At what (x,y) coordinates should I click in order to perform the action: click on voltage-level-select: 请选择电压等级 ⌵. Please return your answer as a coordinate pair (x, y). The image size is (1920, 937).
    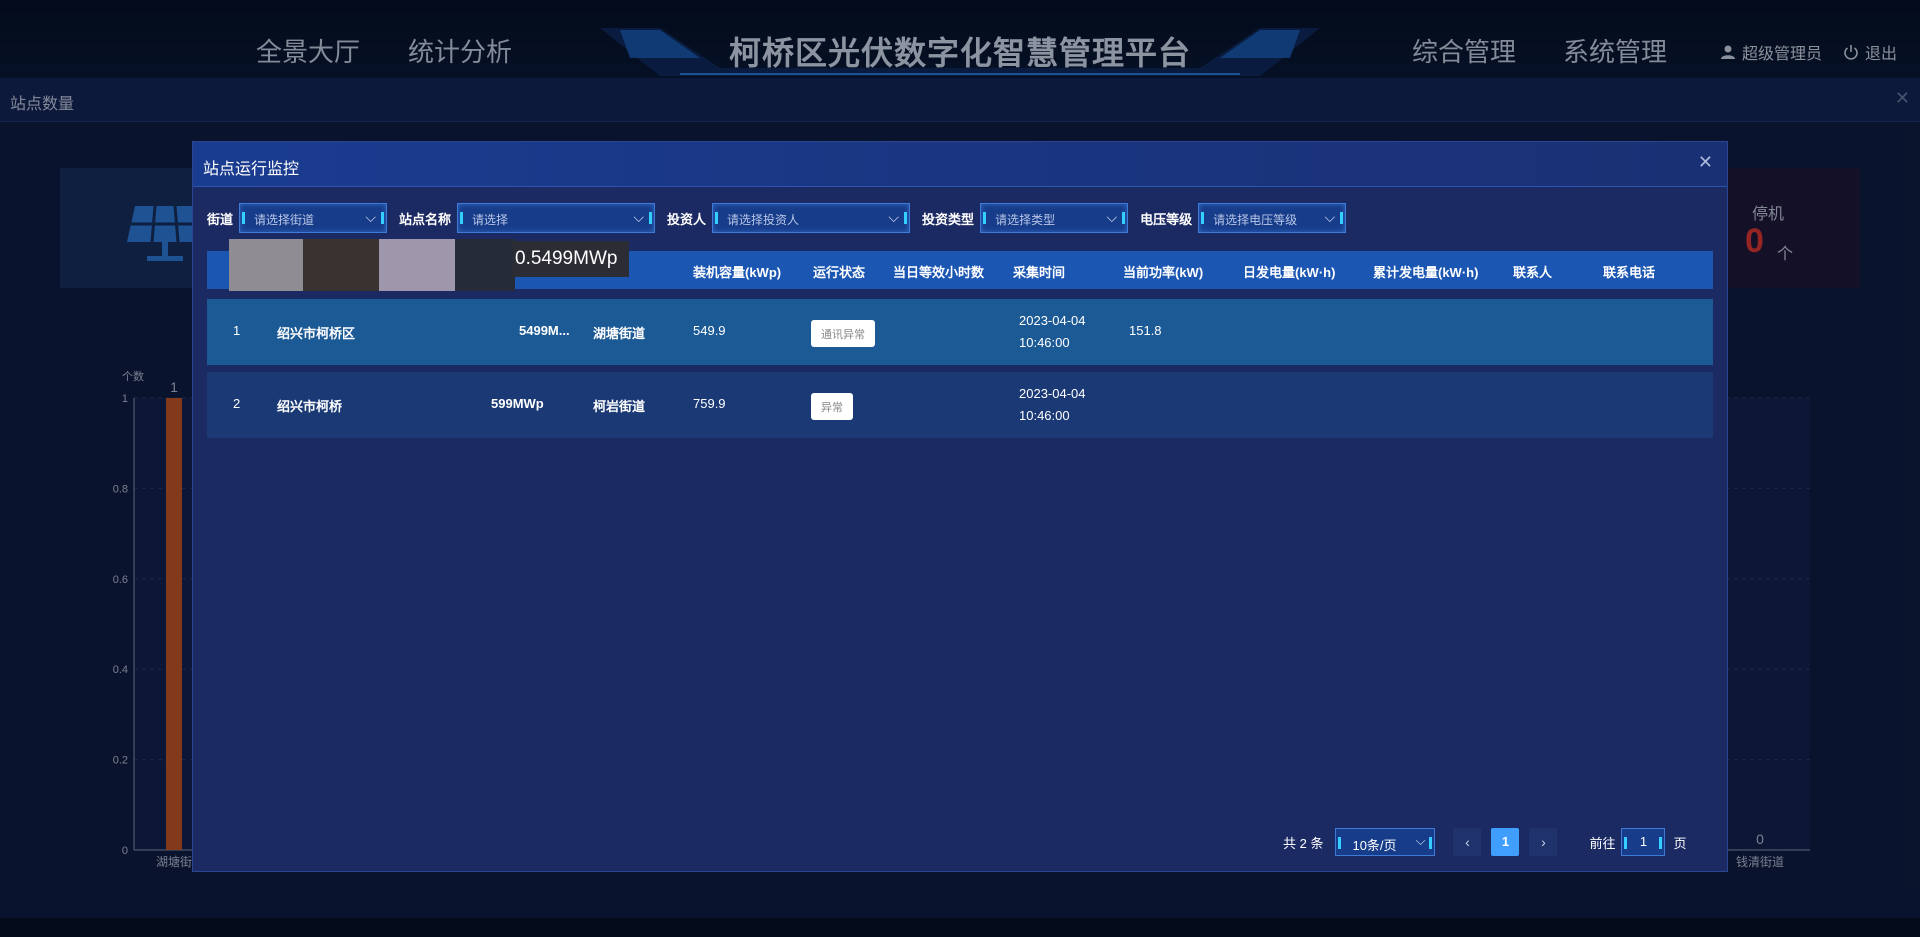
    Looking at the image, I should click on (1272, 218).